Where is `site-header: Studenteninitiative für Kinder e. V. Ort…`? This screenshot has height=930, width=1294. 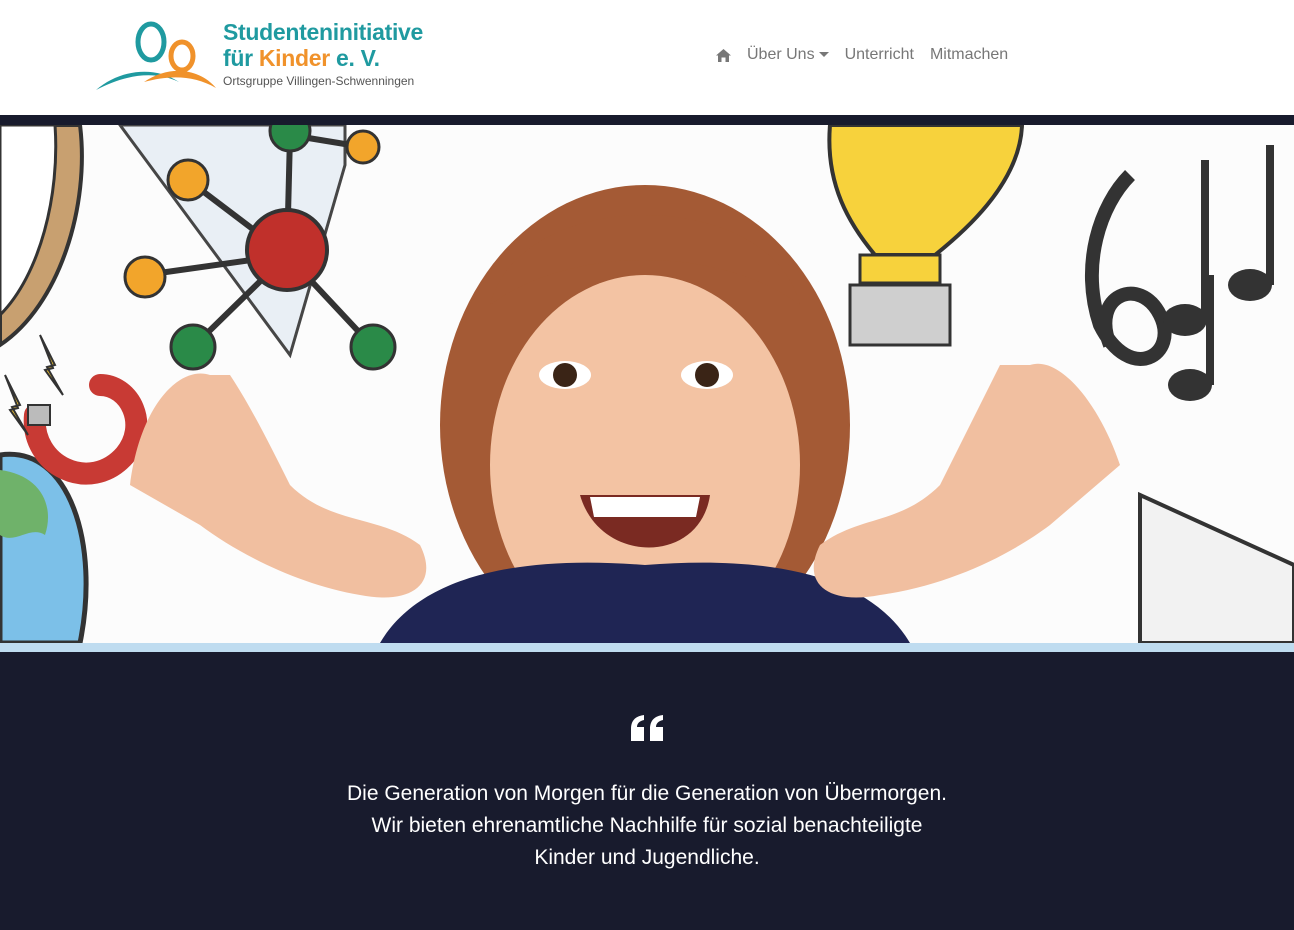
site-header: Studenteninitiative für Kinder e. V. Ort… is located at coordinates (647, 57).